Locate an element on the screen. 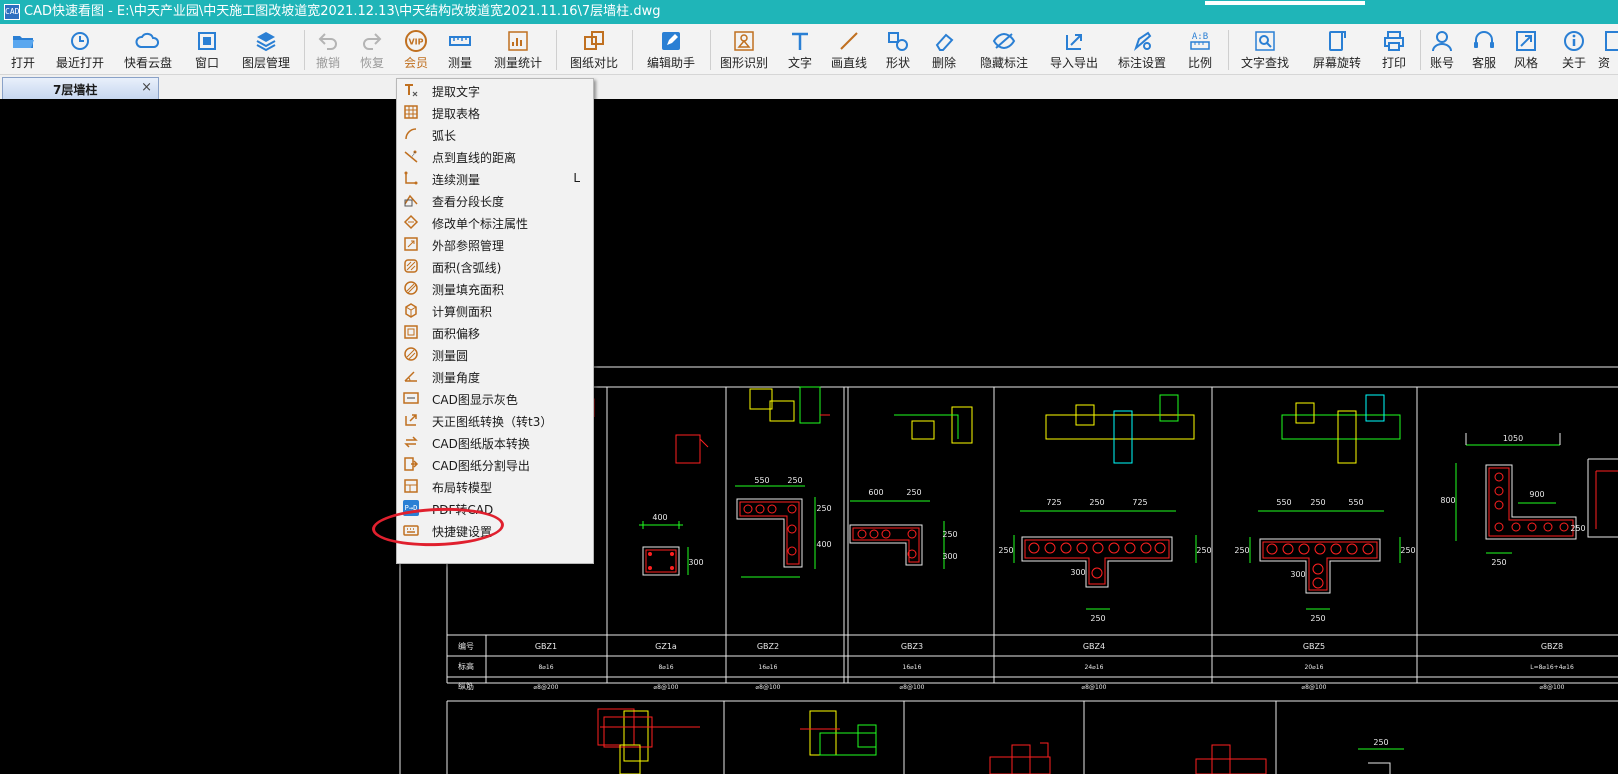 The height and width of the screenshot is (774, 1618). dim-gbz4-g: 250 is located at coordinates (1097, 618).